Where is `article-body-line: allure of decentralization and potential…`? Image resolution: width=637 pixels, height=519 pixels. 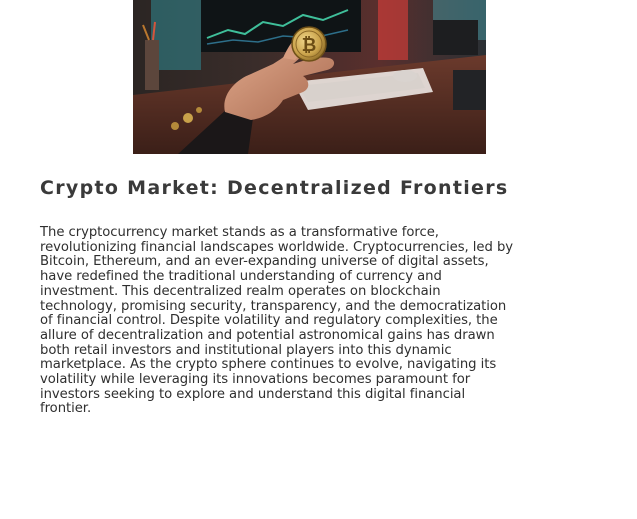 article-body-line: allure of decentralization and potential… is located at coordinates (267, 335).